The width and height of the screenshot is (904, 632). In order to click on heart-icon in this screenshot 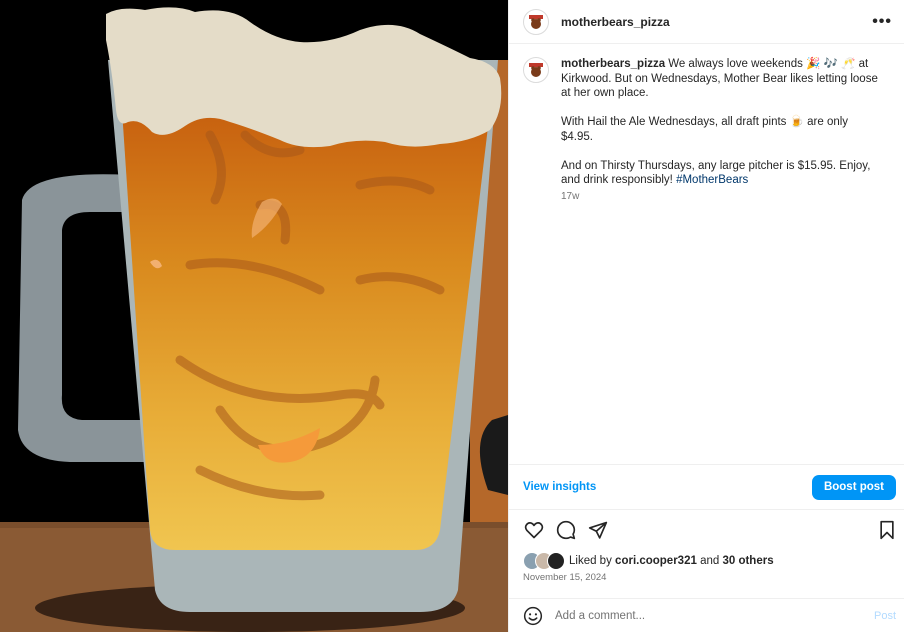, I will do `click(534, 530)`.